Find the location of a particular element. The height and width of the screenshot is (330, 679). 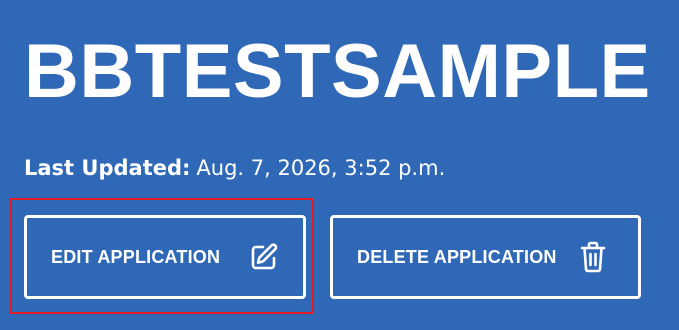

edit-application-button: EDIT APPLICATION is located at coordinates (165, 257).